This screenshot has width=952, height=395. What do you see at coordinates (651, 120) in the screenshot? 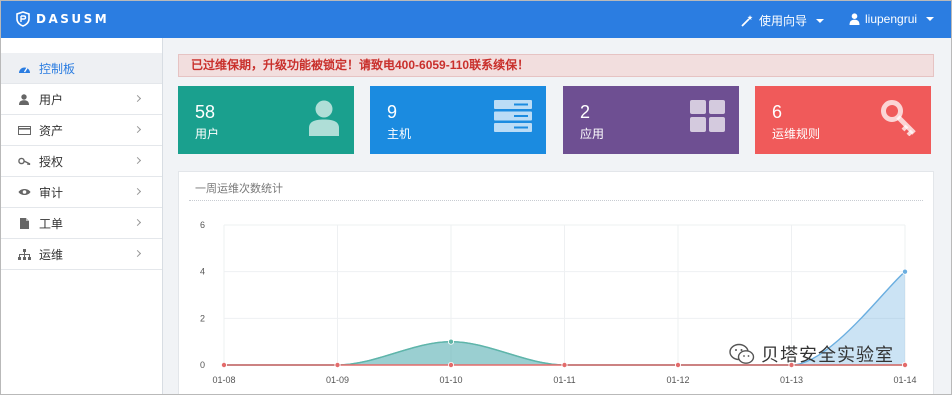
I see `stat-card-apps: 2 应用` at bounding box center [651, 120].